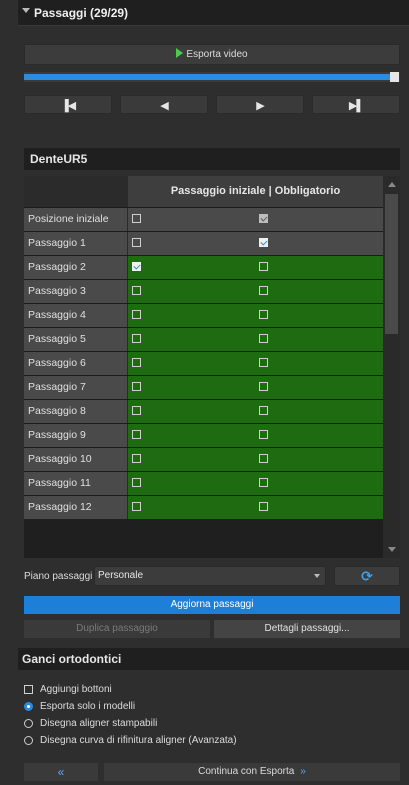 This screenshot has height=785, width=409. I want to click on continue-export-button: Continua con Esporta », so click(252, 772).